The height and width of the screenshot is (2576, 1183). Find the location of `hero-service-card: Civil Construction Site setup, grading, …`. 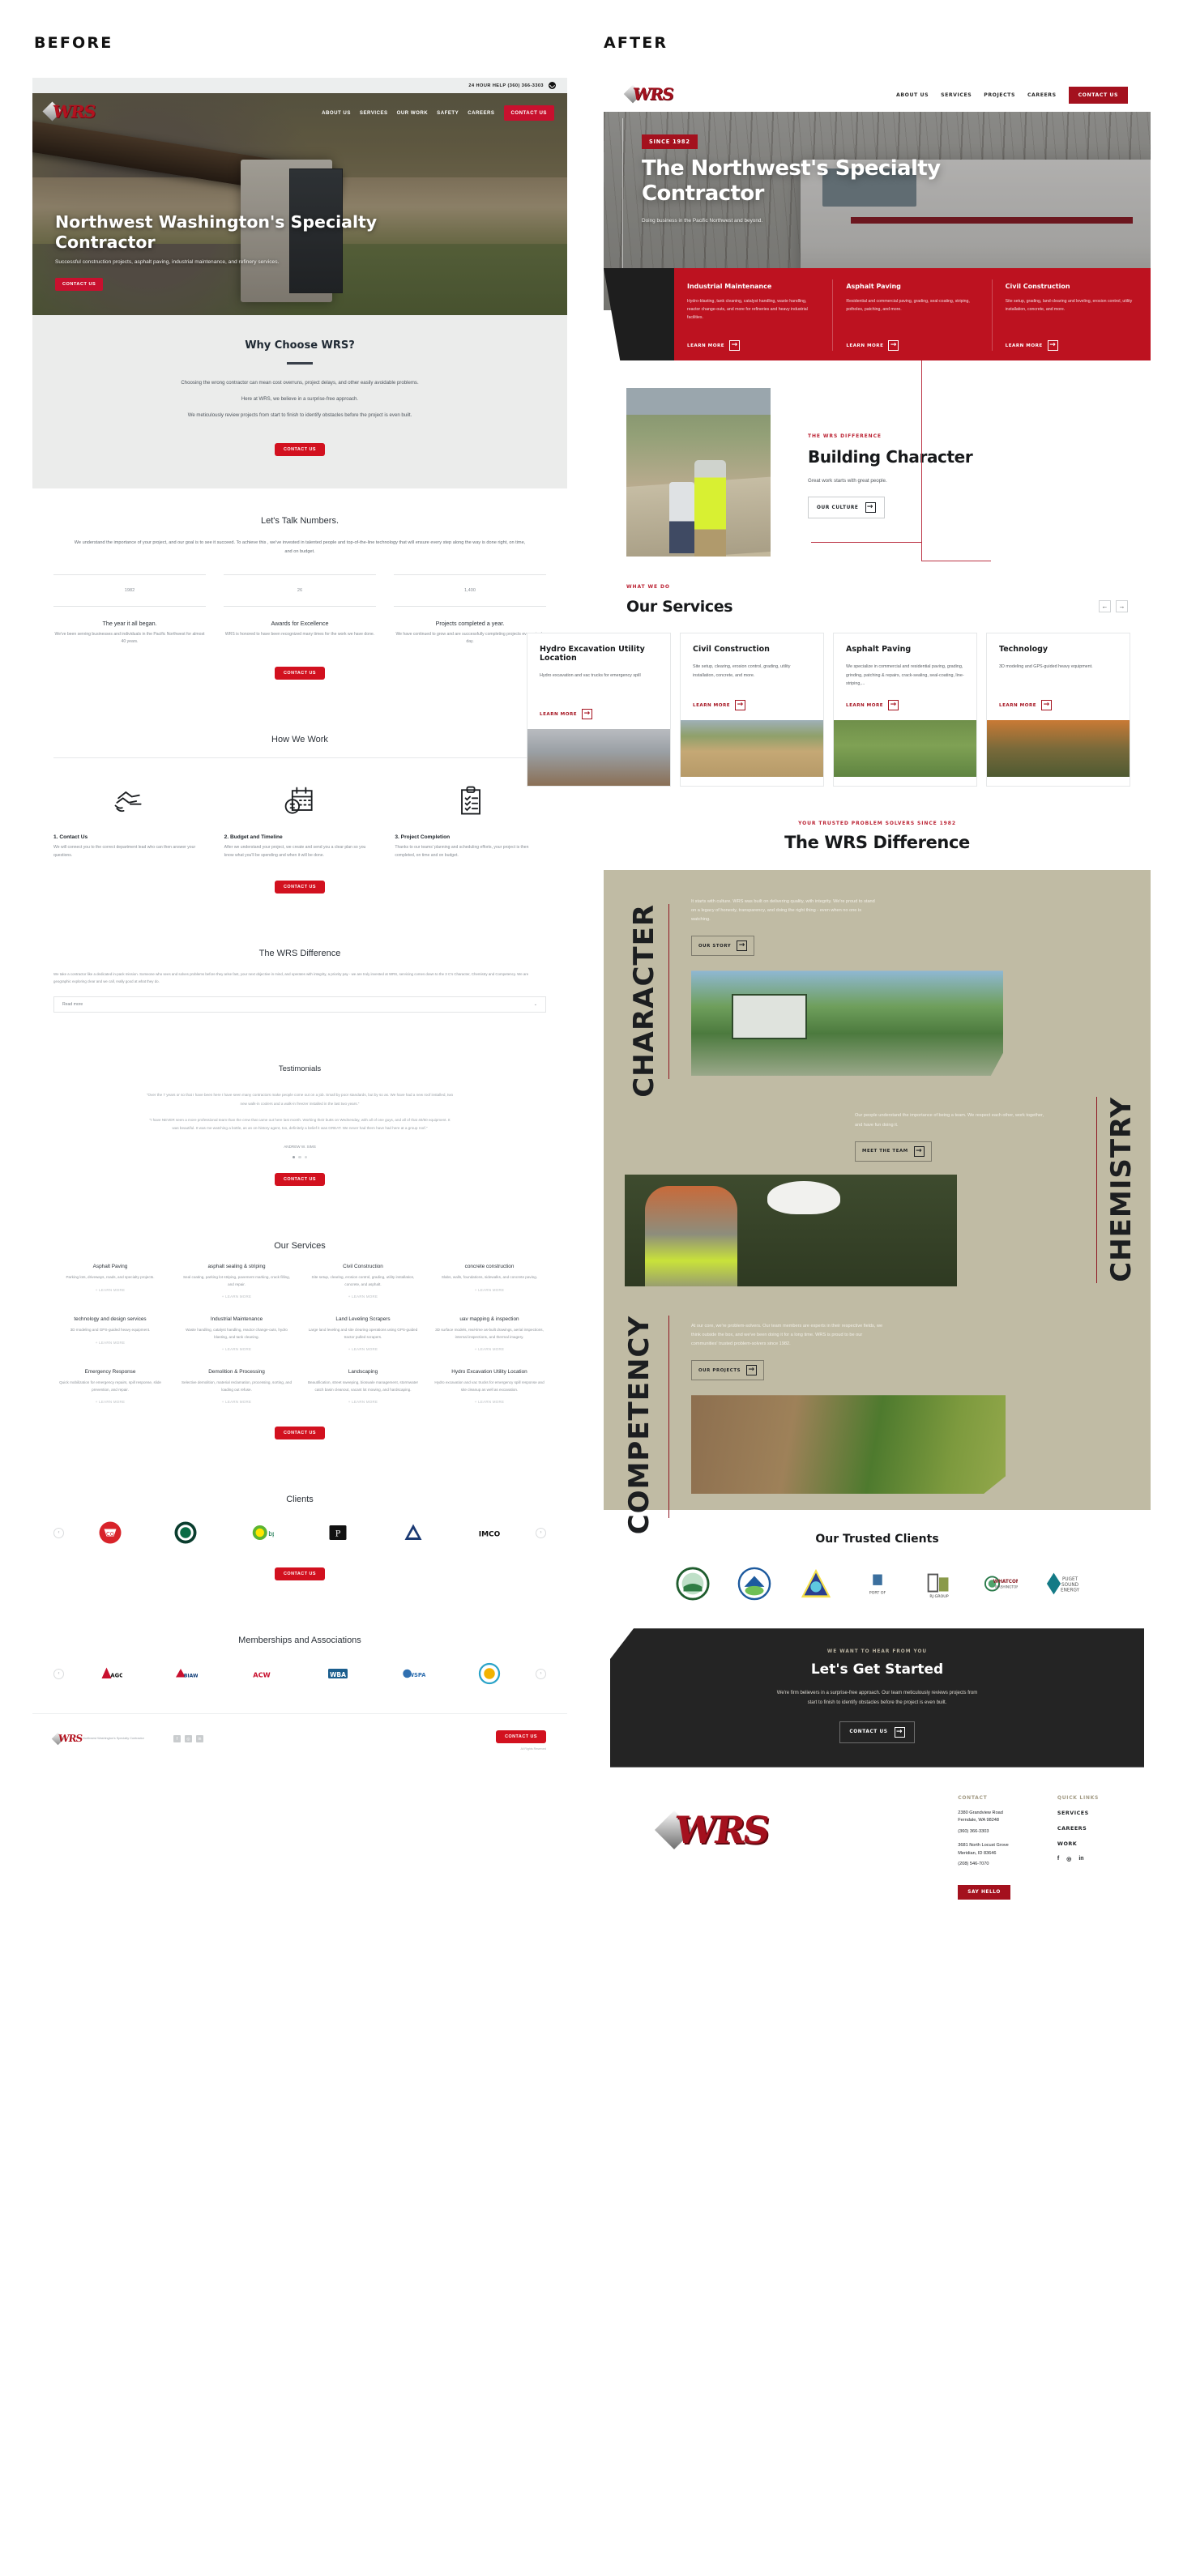

hero-service-card: Civil Construction Site setup, grading, … is located at coordinates (1071, 315).